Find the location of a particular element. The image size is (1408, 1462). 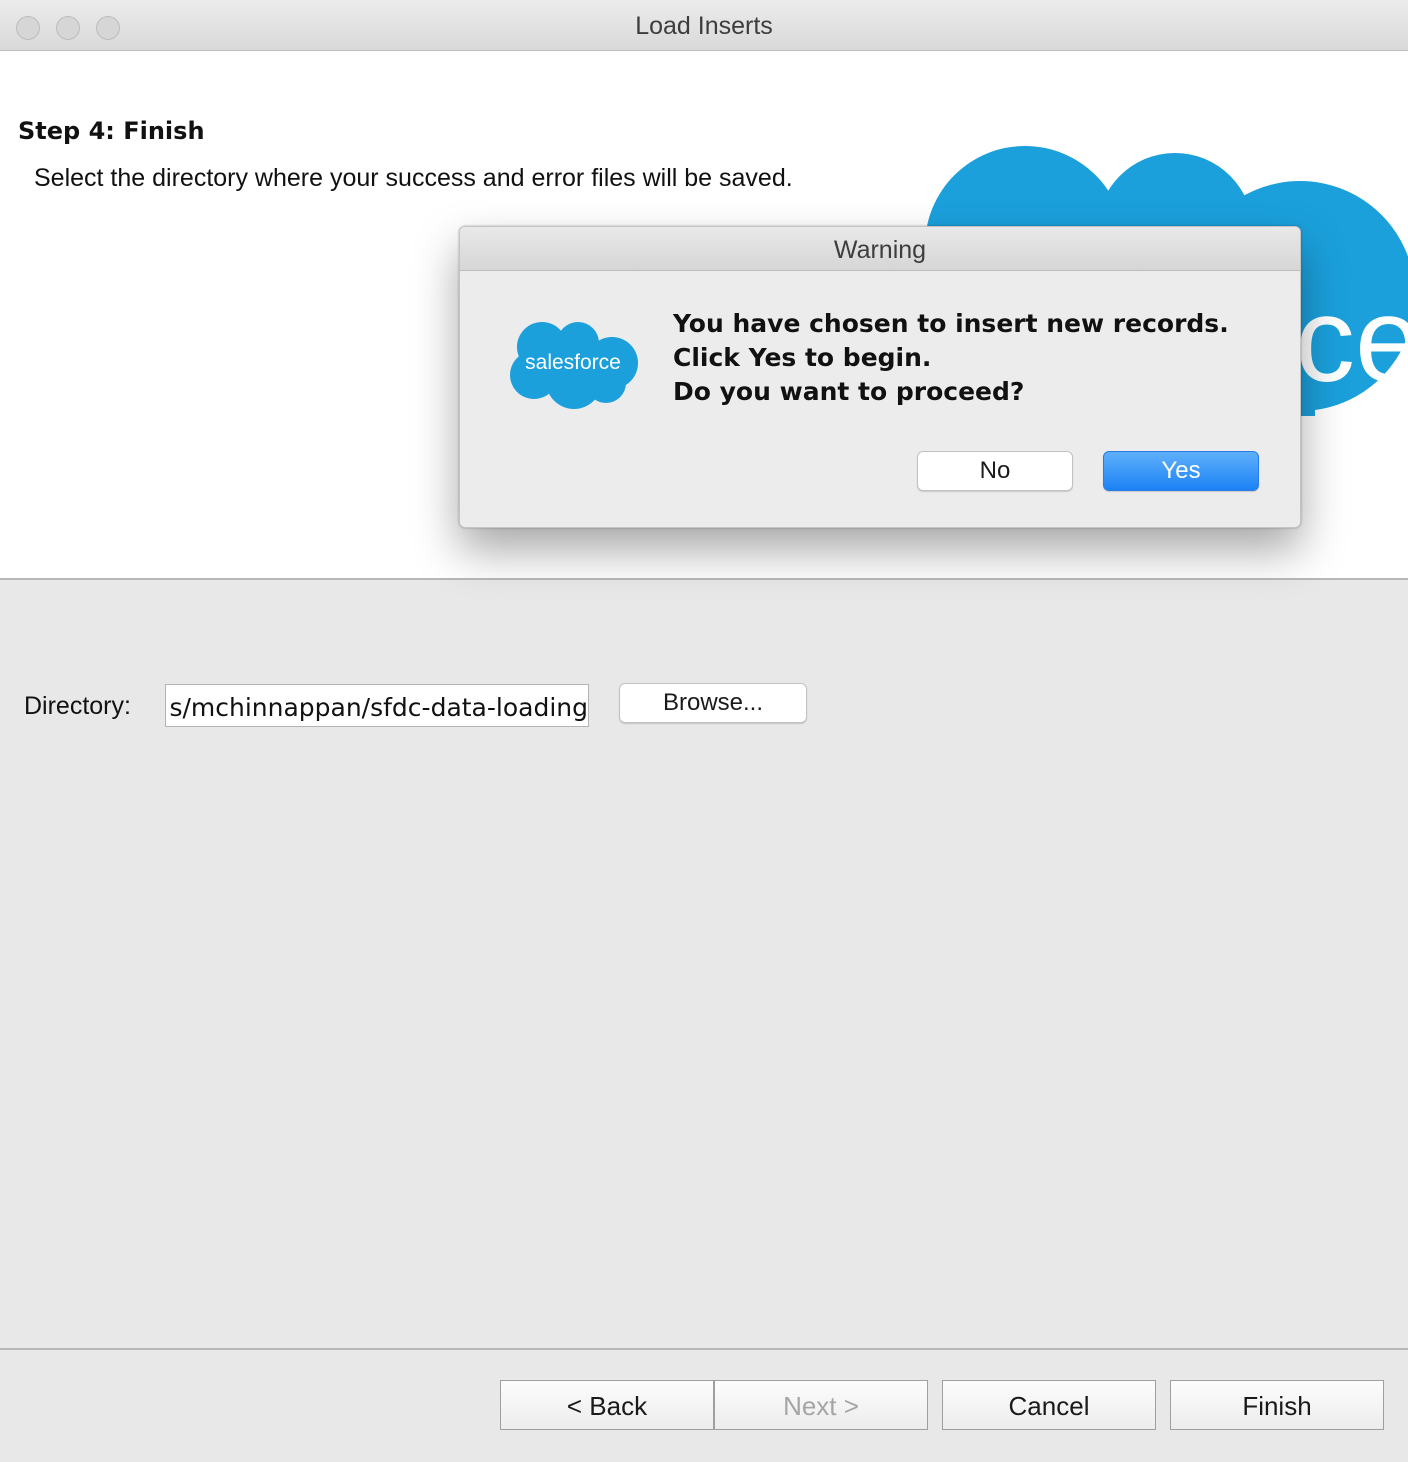

salesforce-logo-icon: salesforce is located at coordinates (574, 365).